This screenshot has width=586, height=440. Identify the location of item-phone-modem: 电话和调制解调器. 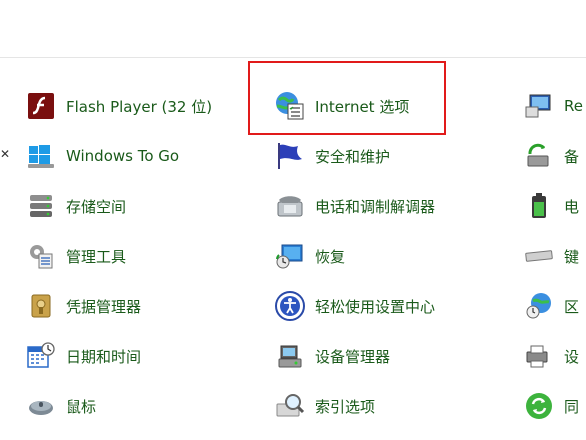
(354, 206).